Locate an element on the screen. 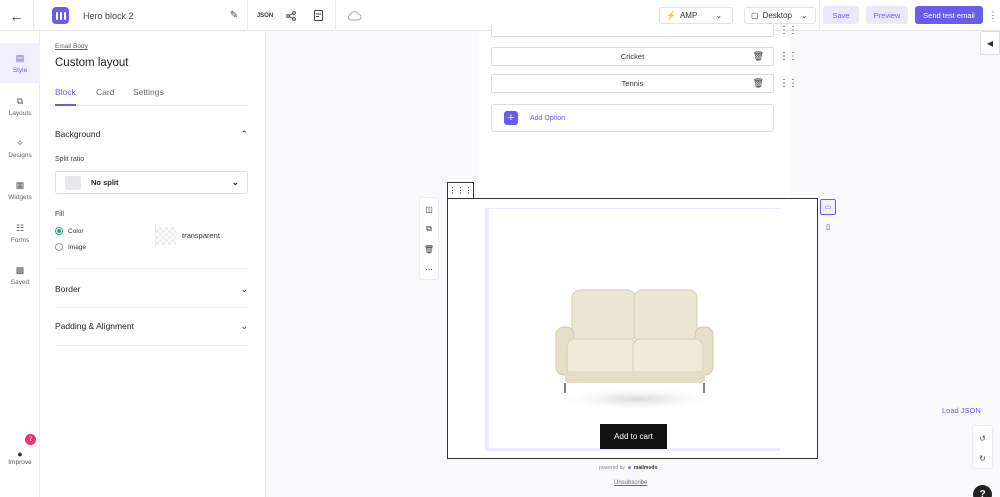  powered-by-text: powered by is located at coordinates (612, 468).